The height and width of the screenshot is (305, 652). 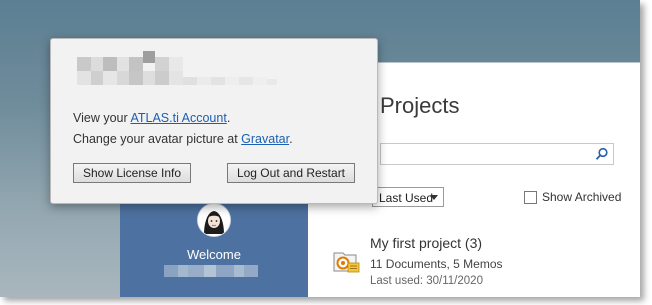 I want to click on redacted-user-name, so click(x=214, y=271).